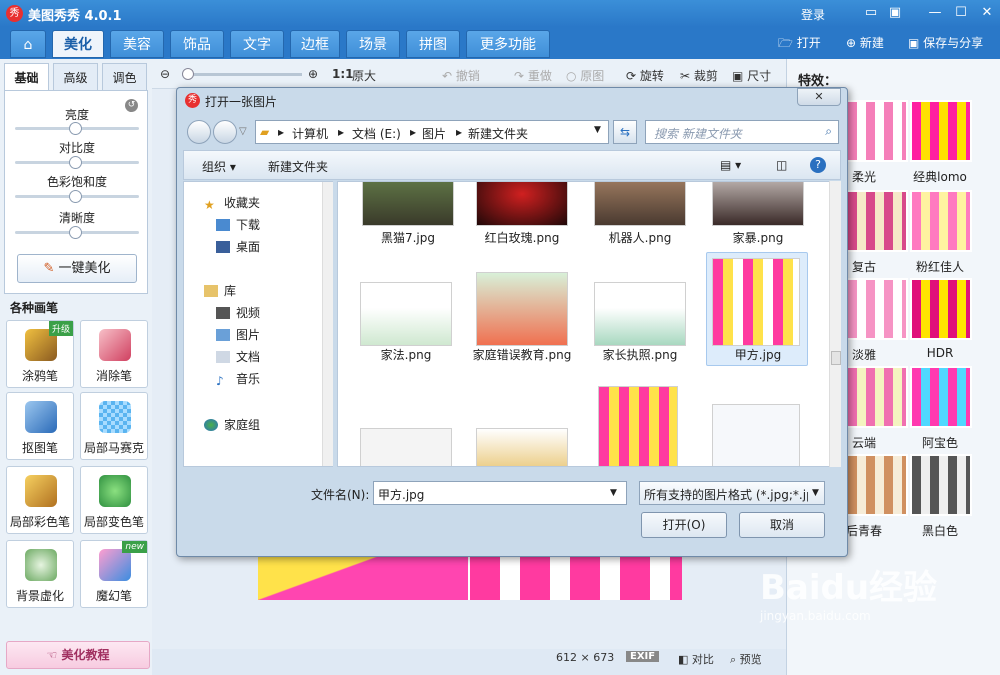  Describe the element at coordinates (434, 133) in the screenshot. I see `path-pictures: 图片` at that location.